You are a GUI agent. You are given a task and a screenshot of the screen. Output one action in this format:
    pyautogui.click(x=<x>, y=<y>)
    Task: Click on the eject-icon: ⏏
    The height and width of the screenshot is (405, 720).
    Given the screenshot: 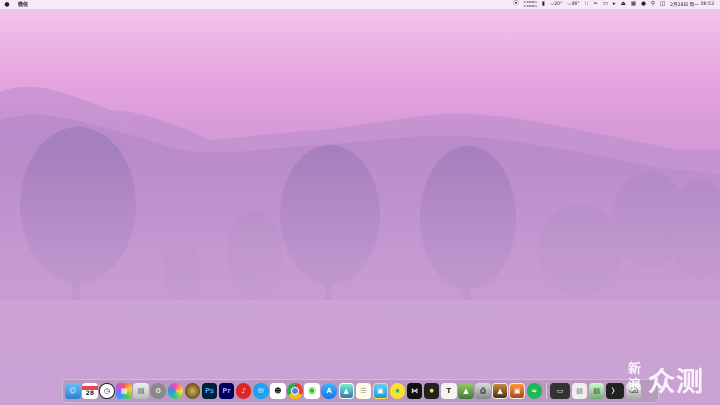 What is the action you would take?
    pyautogui.click(x=623, y=4)
    